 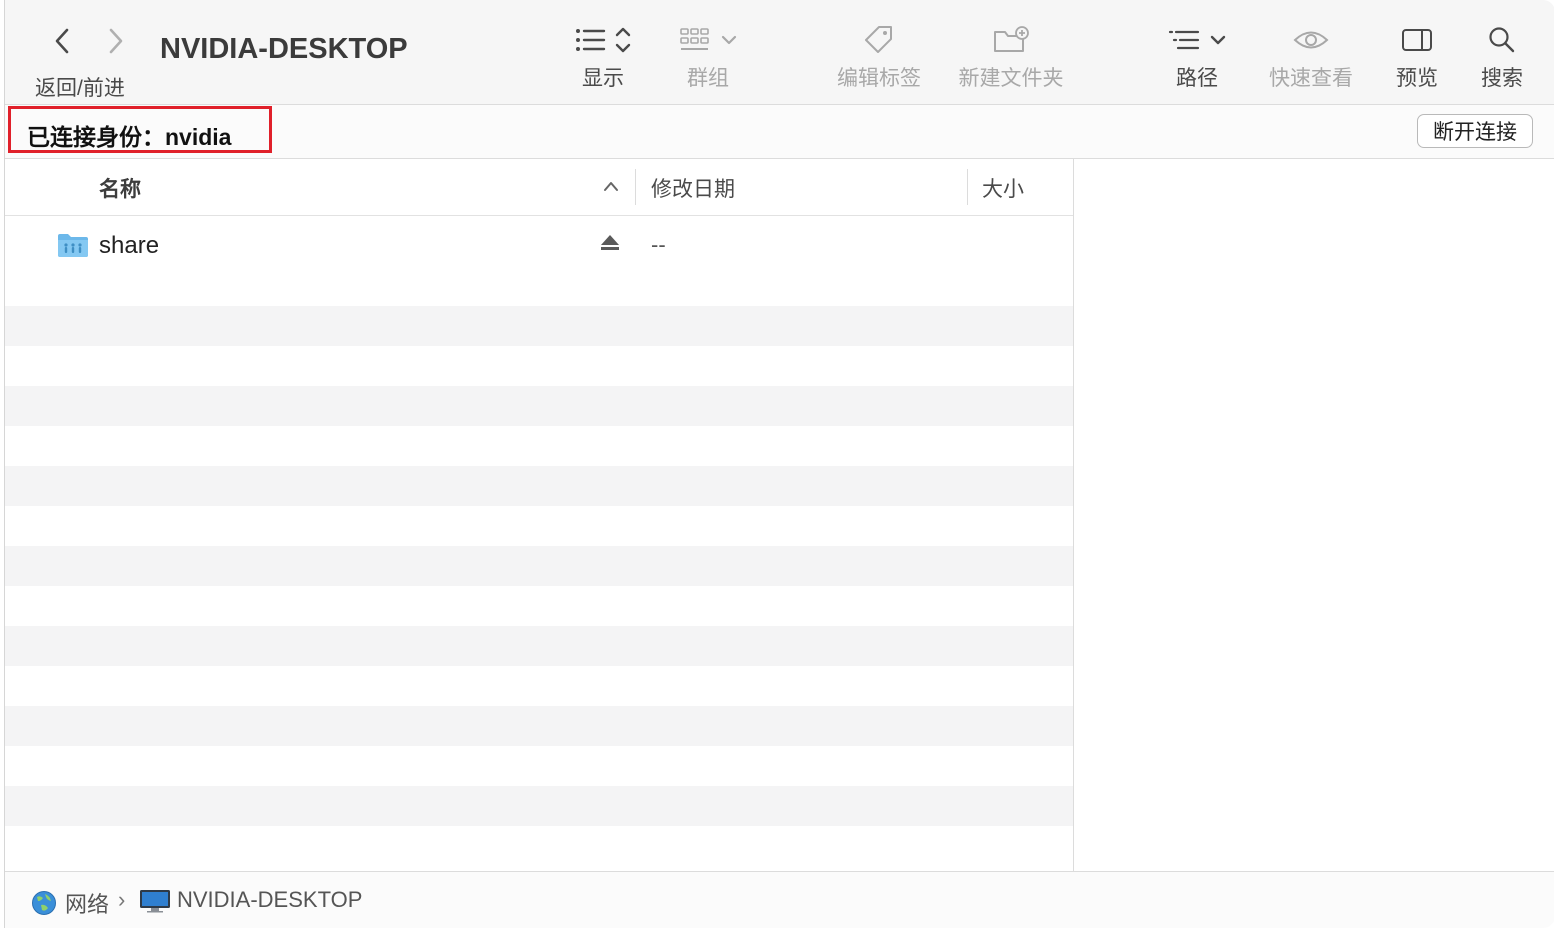 What do you see at coordinates (1311, 40) in the screenshot?
I see `eye-icon` at bounding box center [1311, 40].